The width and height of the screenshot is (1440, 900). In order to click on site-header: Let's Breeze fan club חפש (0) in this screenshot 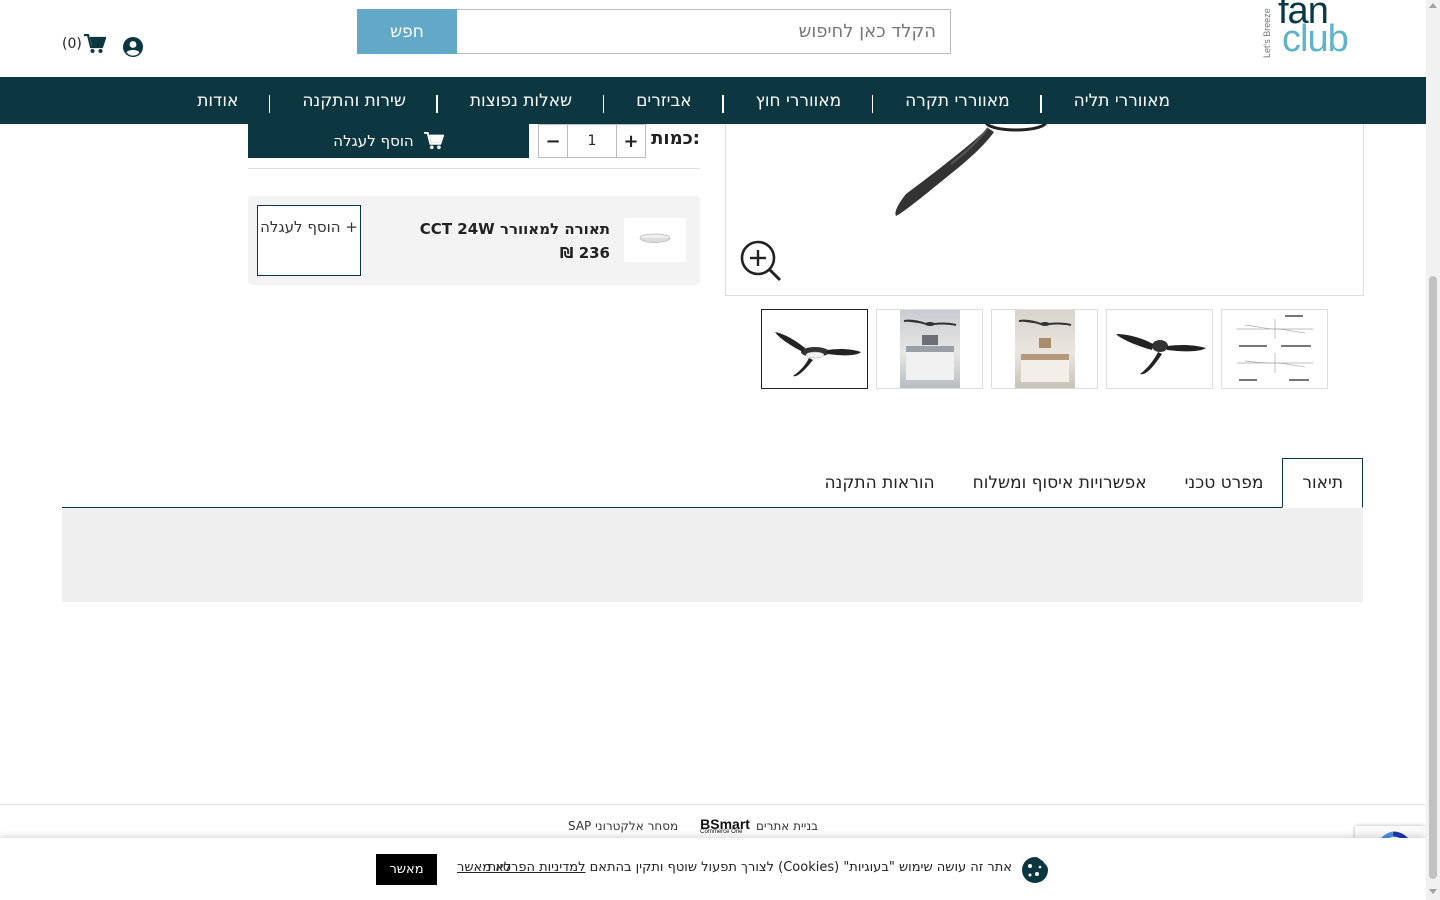, I will do `click(713, 38)`.